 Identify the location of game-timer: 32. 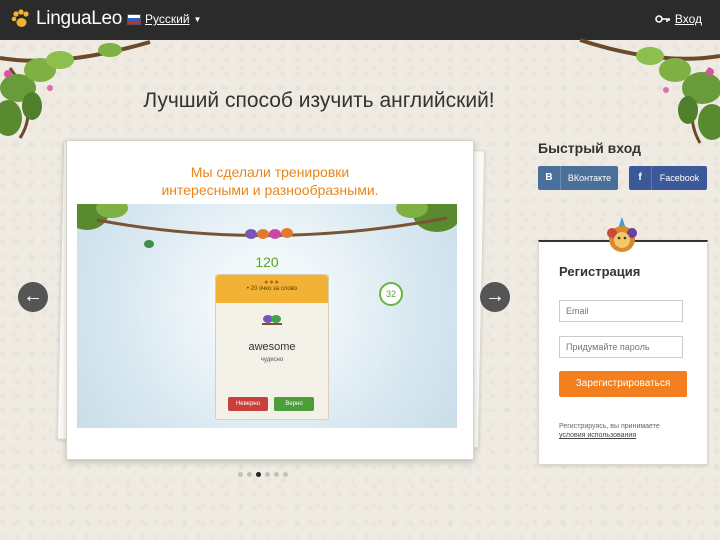
(391, 294).